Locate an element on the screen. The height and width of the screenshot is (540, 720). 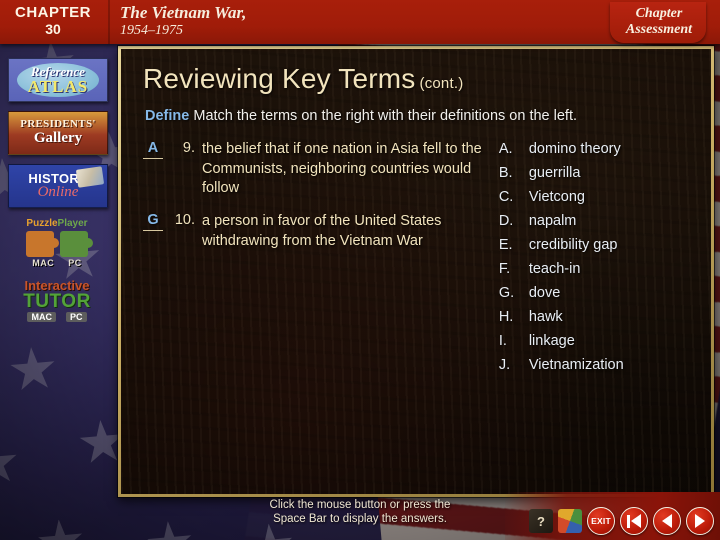
interactive-tutor-pc: PC is located at coordinates (76, 317).